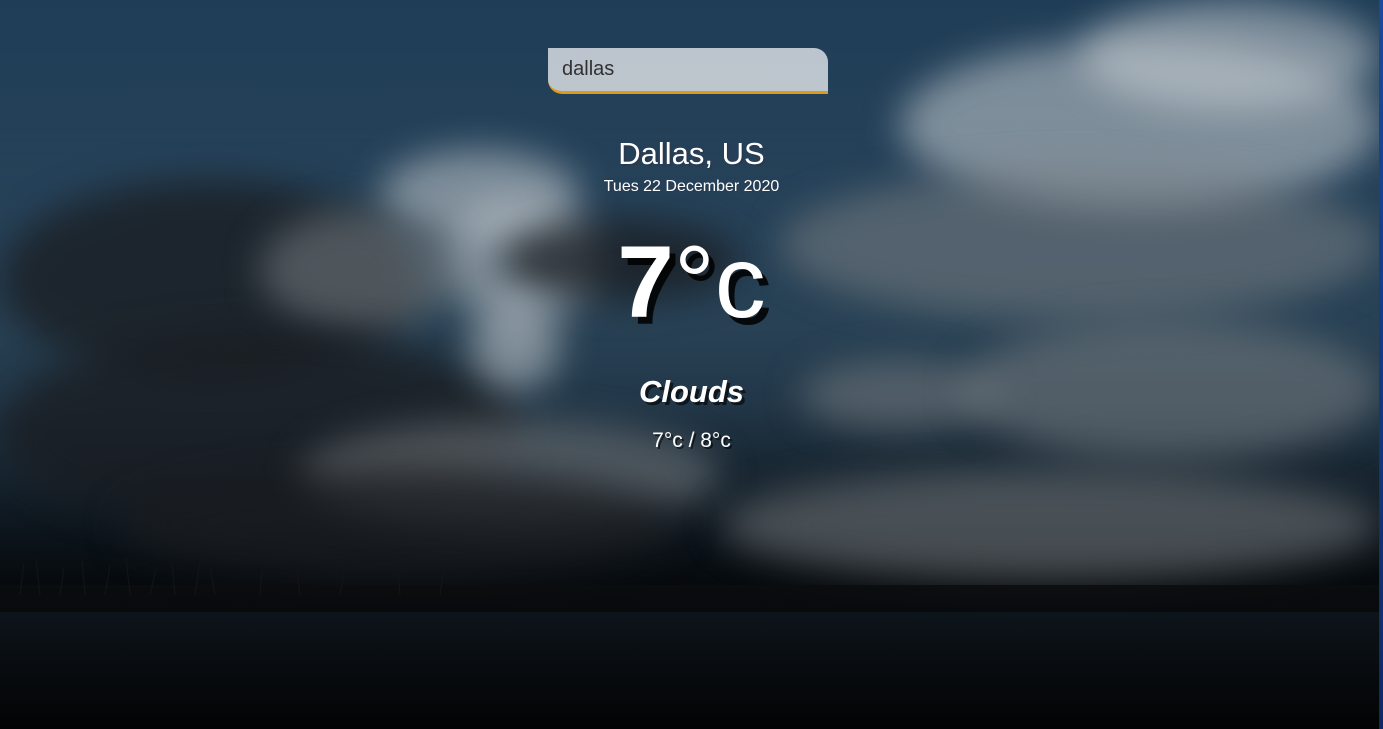  I want to click on reeds-silhouette, so click(232, 575).